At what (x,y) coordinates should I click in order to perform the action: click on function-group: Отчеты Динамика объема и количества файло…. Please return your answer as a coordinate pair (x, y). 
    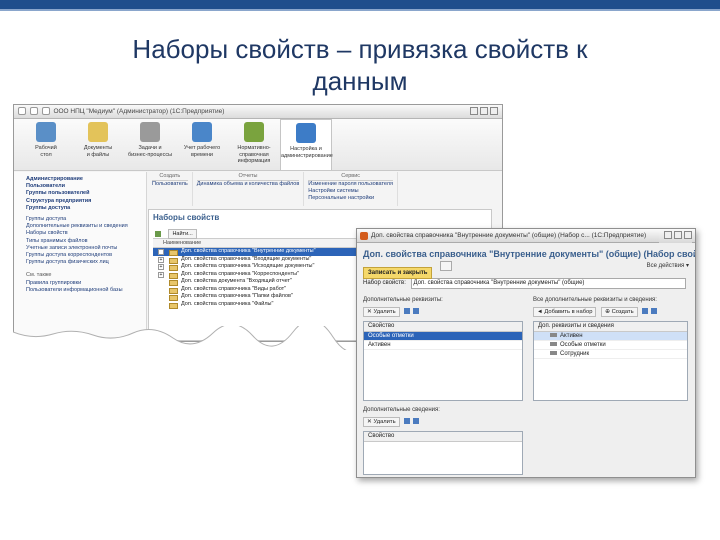
    Looking at the image, I should click on (249, 189).